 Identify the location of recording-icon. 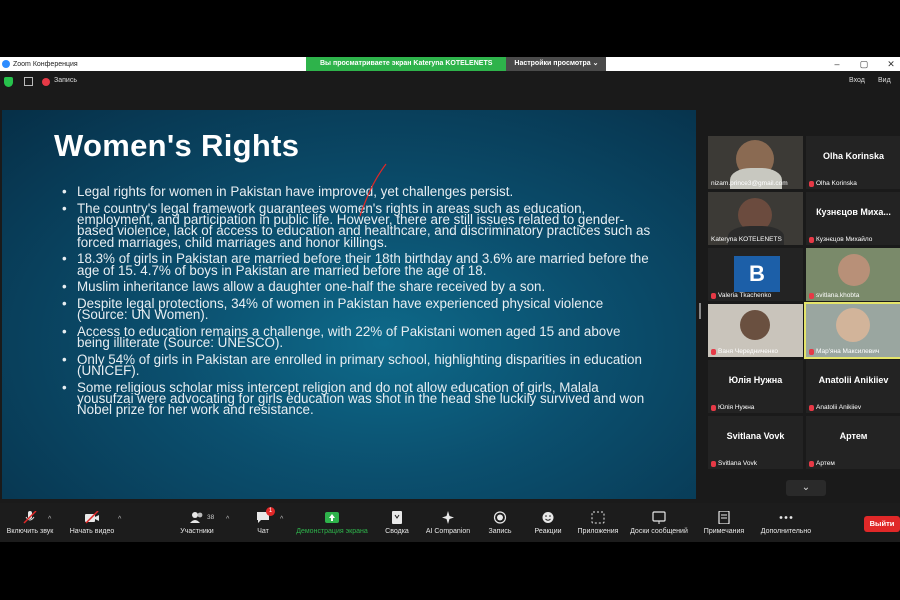
(46, 82).